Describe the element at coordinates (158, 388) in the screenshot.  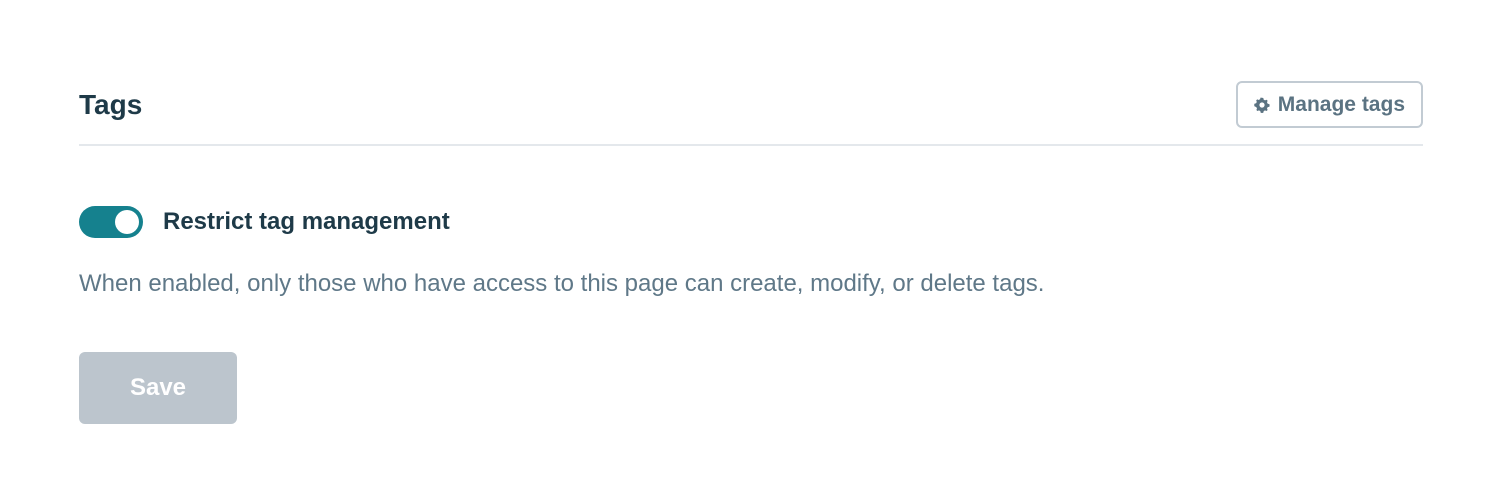
I see `save-button: Save` at that location.